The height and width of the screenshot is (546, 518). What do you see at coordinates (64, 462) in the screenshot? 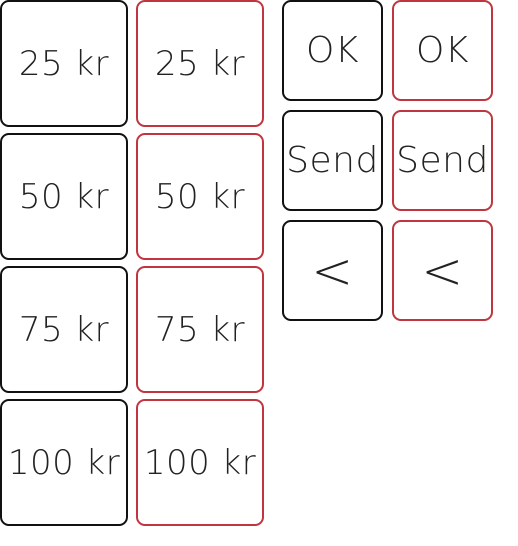
I see `amount-100-button: 100 kr` at bounding box center [64, 462].